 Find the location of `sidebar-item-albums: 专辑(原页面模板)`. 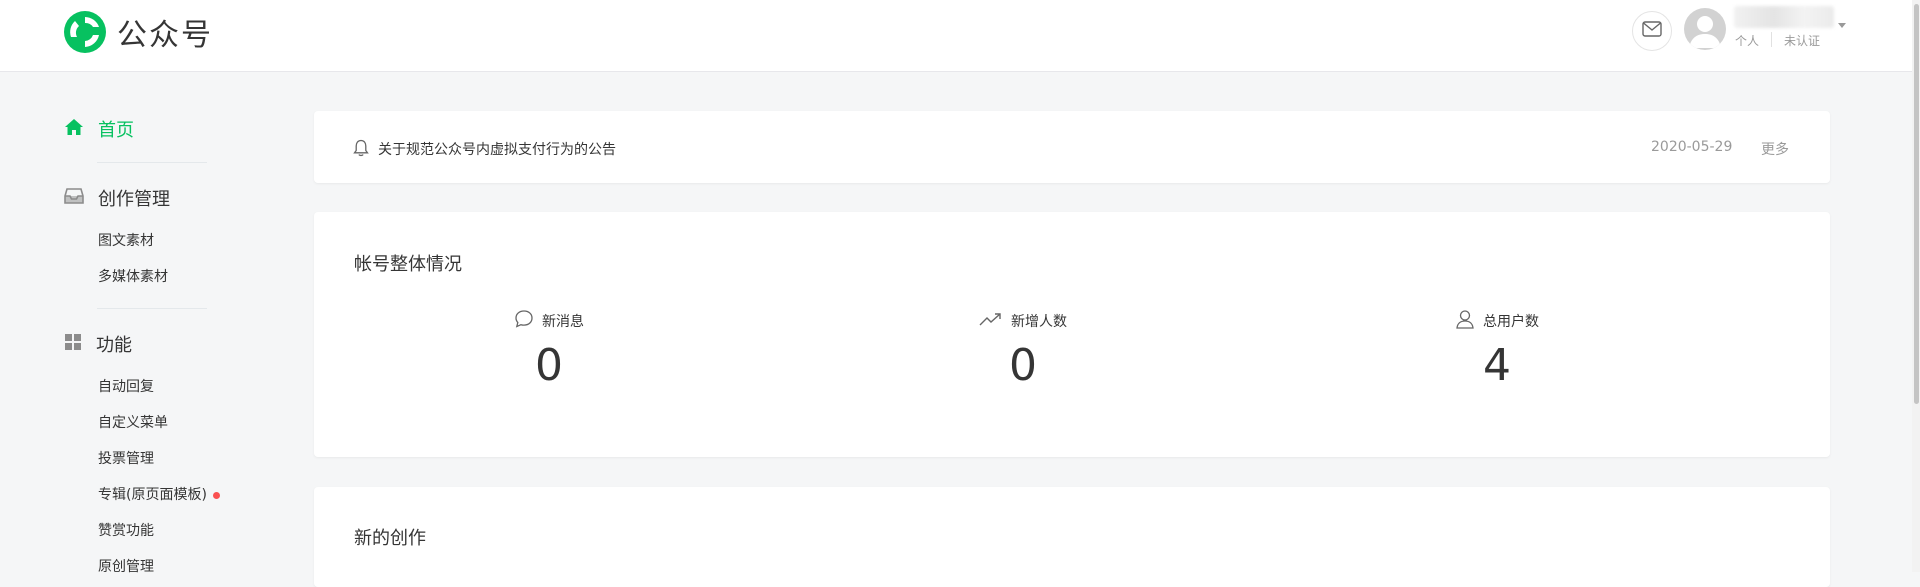

sidebar-item-albums: 专辑(原页面模板) is located at coordinates (159, 494).